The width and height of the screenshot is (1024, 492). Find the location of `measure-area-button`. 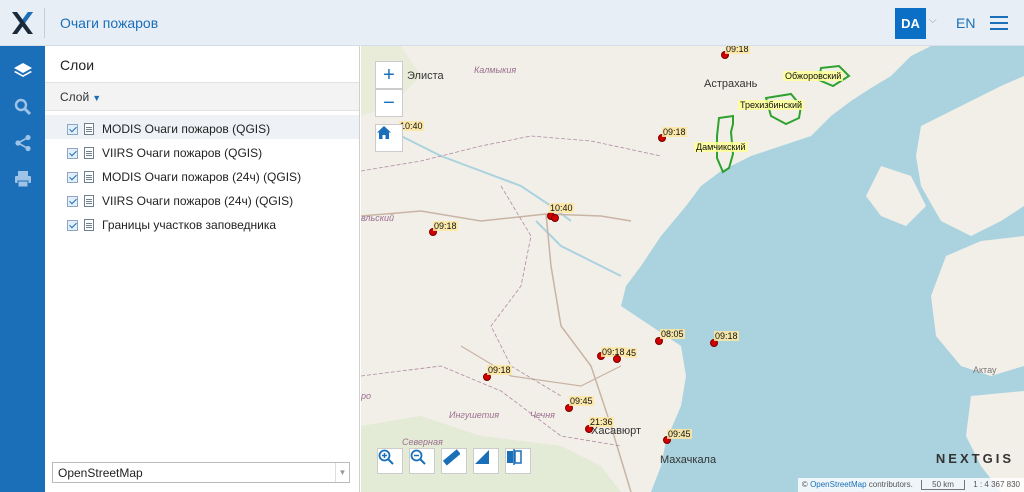

measure-area-button is located at coordinates (486, 461).